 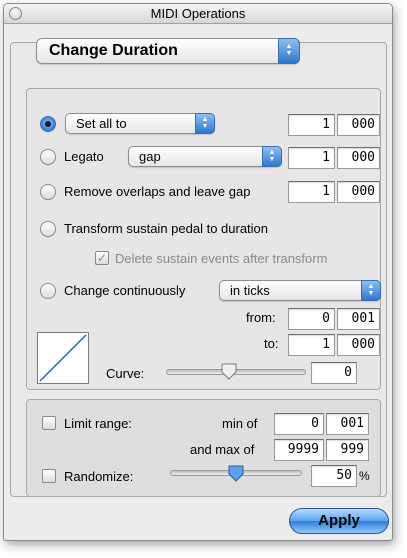 I want to click on randomize-label: Randomize:, so click(x=99, y=476).